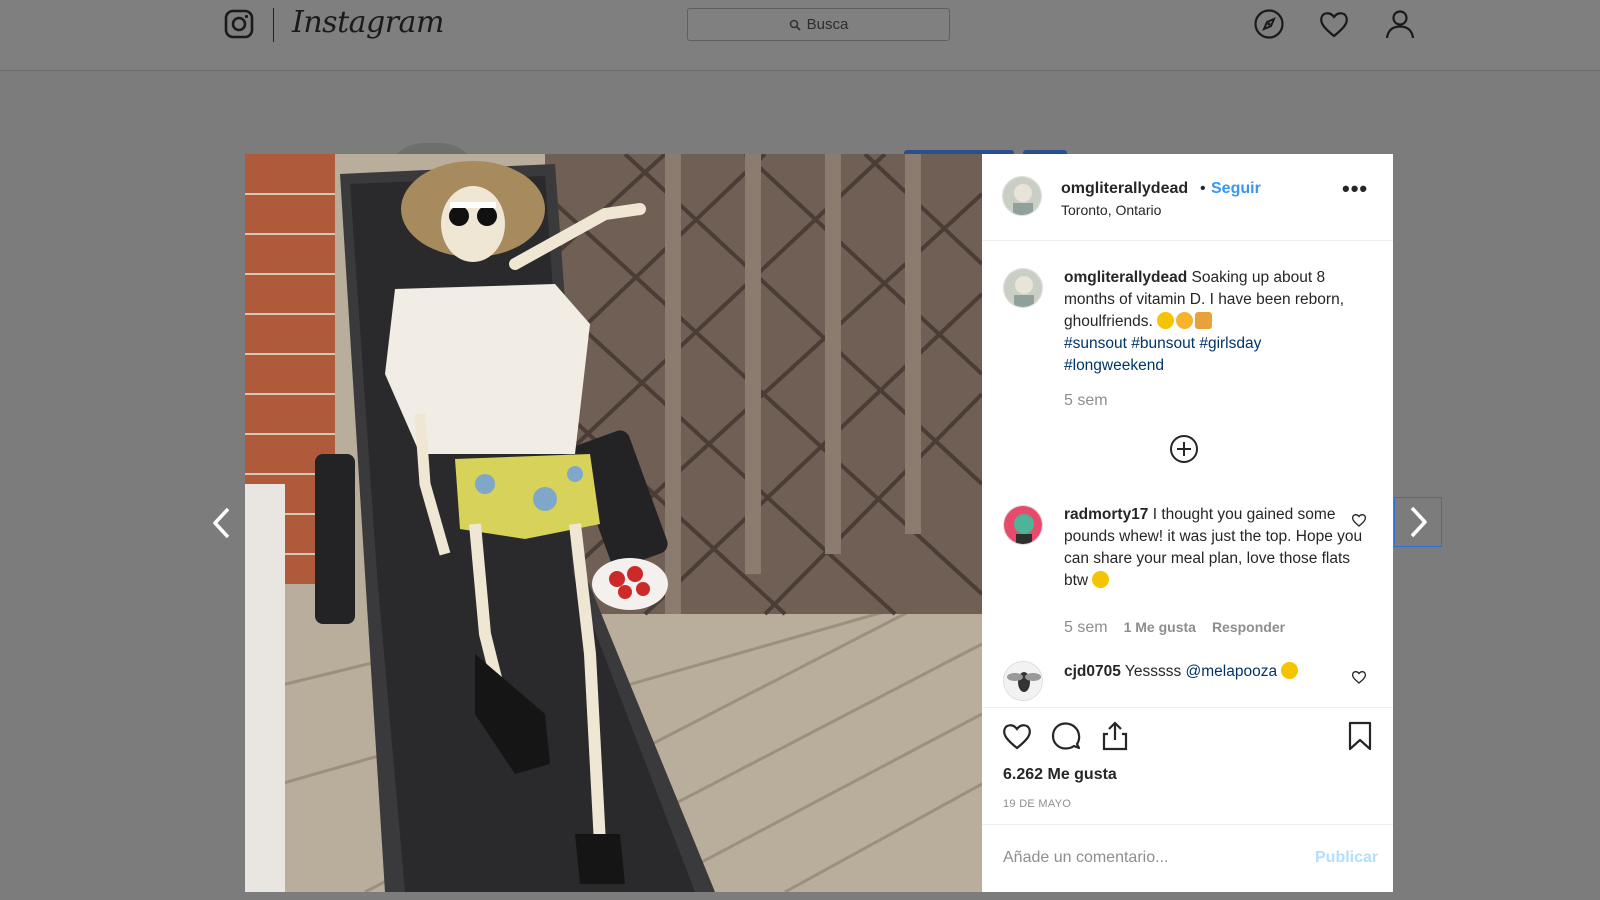 Image resolution: width=1600 pixels, height=900 pixels. Describe the element at coordinates (239, 24) in the screenshot. I see `instagram-logo-icon` at that location.